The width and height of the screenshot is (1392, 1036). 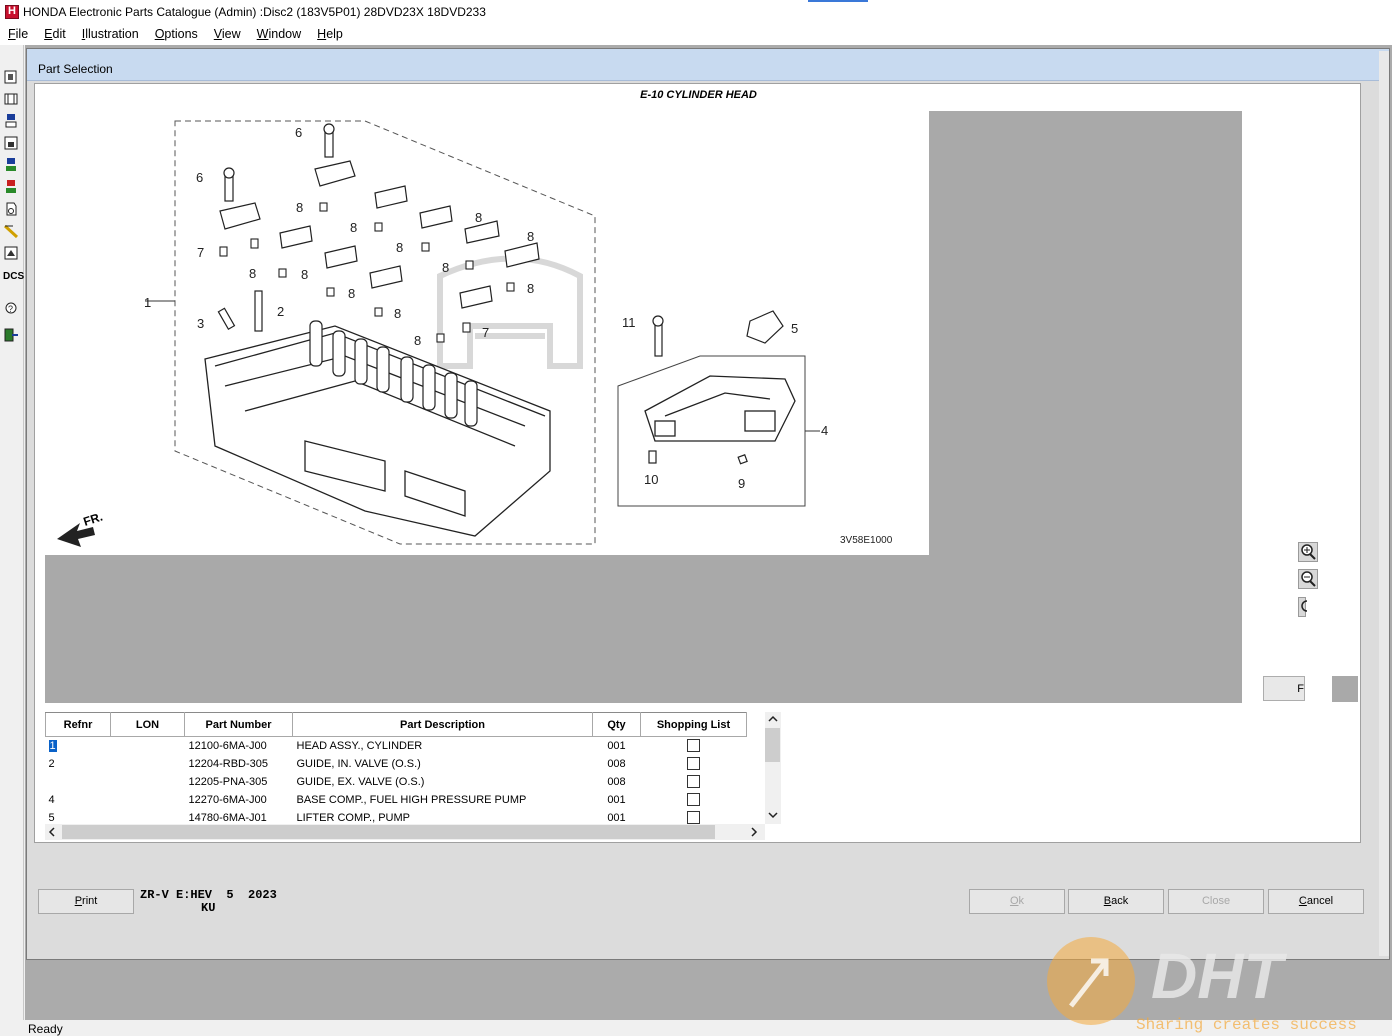 What do you see at coordinates (78, 724) in the screenshot?
I see `col-refnr: Refnr` at bounding box center [78, 724].